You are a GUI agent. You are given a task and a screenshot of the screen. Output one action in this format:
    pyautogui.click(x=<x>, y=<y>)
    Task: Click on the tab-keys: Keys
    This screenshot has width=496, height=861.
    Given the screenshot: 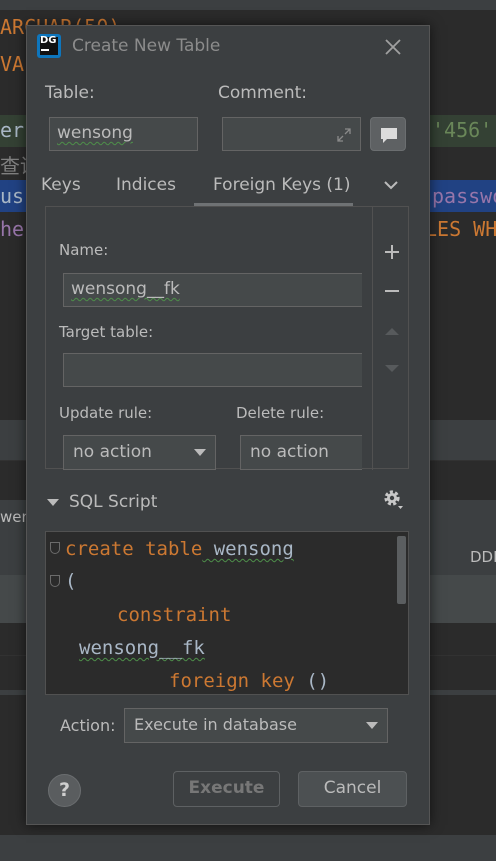 What is the action you would take?
    pyautogui.click(x=61, y=185)
    